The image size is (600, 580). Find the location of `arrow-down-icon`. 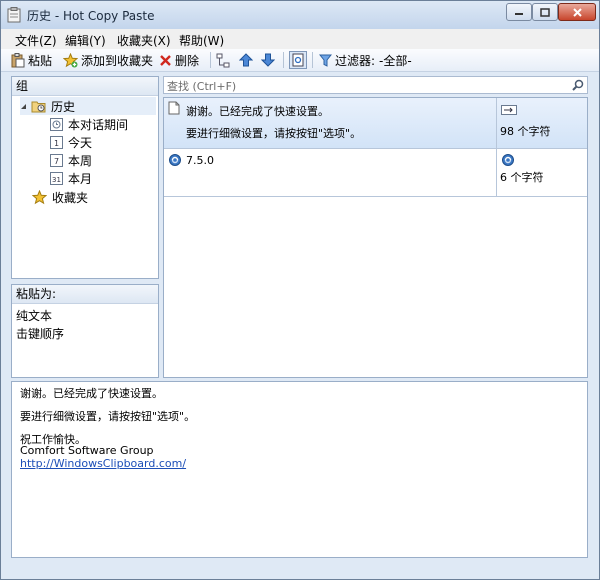

arrow-down-icon is located at coordinates (268, 60).